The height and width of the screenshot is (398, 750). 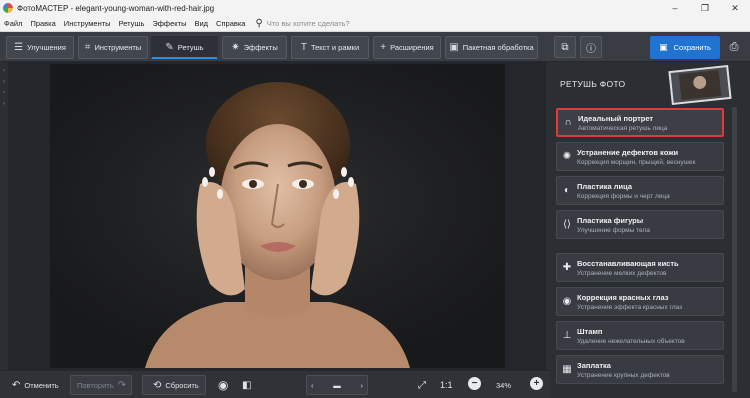 What do you see at coordinates (630, 307) in the screenshot?
I see `tool-subtitle: Устранение эффекта красных глаз` at bounding box center [630, 307].